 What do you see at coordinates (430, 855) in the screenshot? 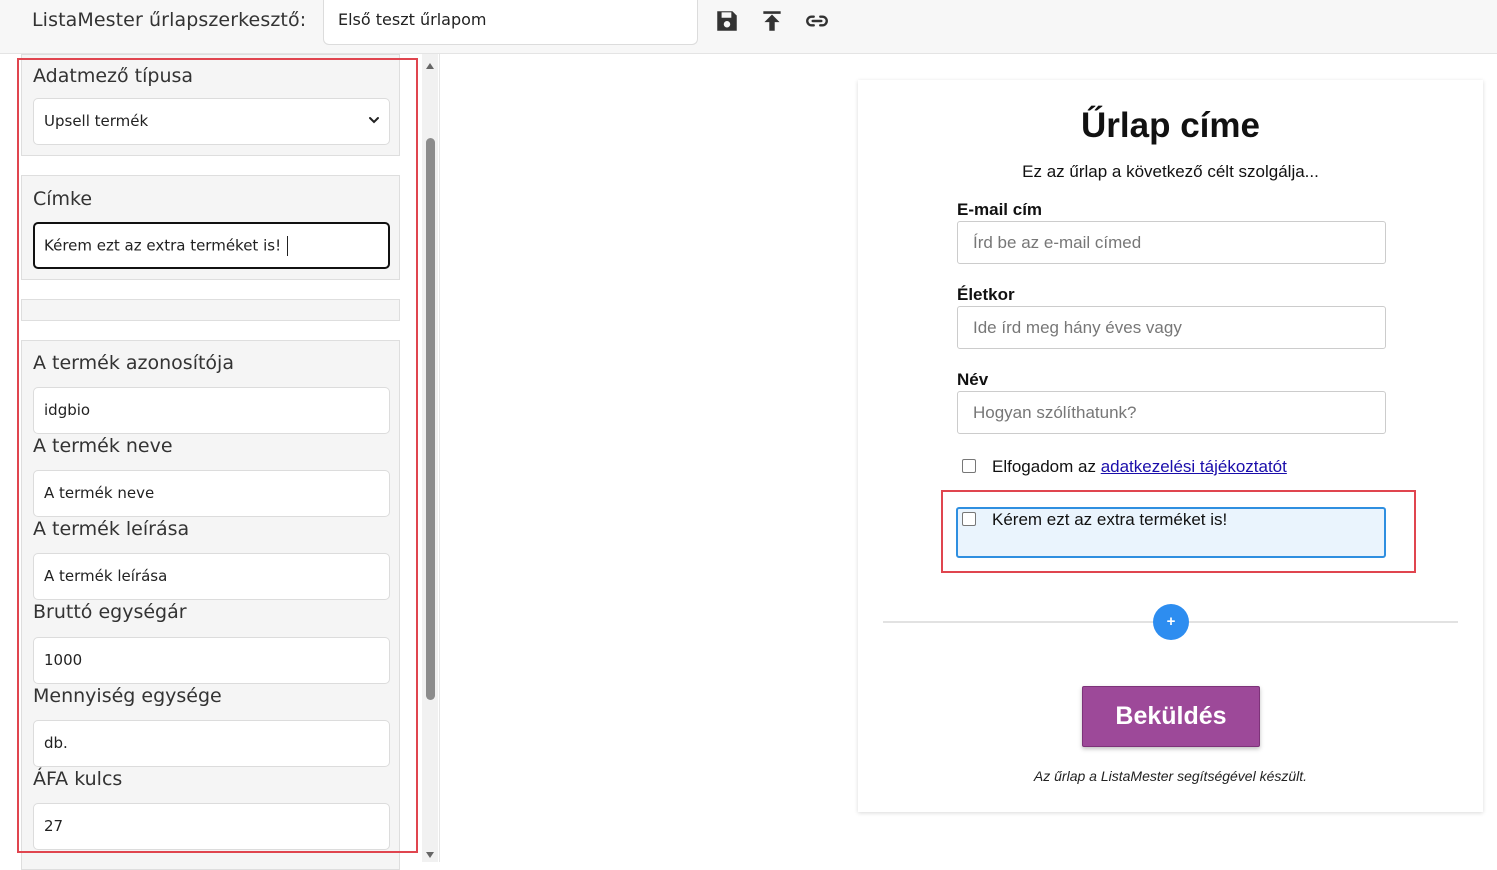
I see `scroll-down-icon` at bounding box center [430, 855].